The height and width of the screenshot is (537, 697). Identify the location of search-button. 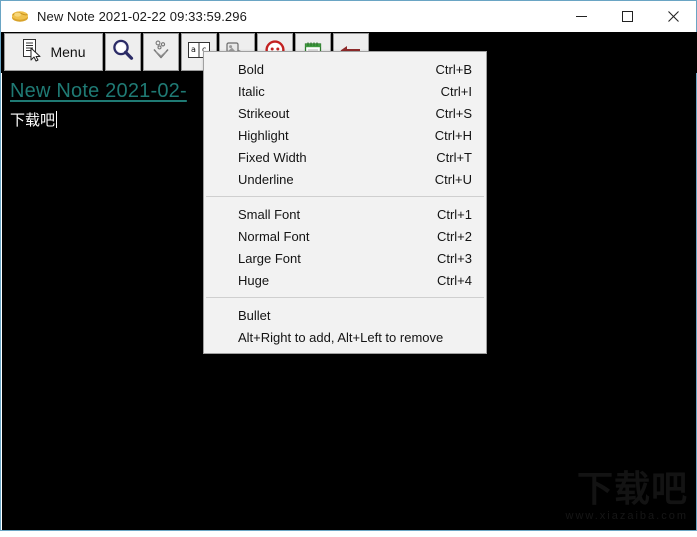
(123, 52).